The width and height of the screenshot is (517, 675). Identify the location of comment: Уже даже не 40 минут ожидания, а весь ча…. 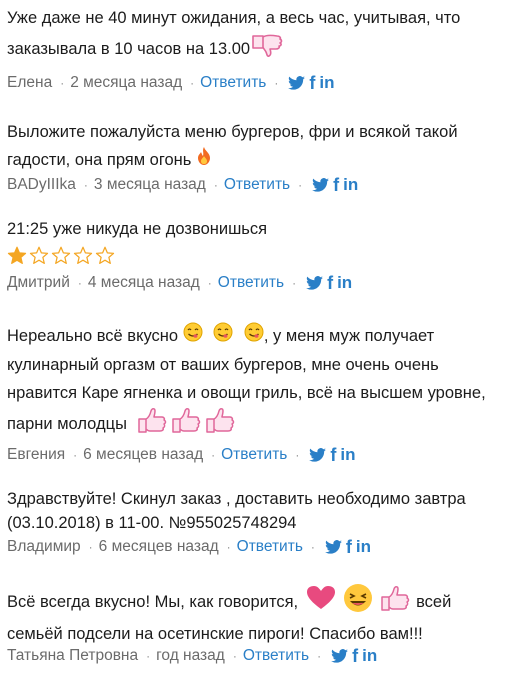
(259, 49).